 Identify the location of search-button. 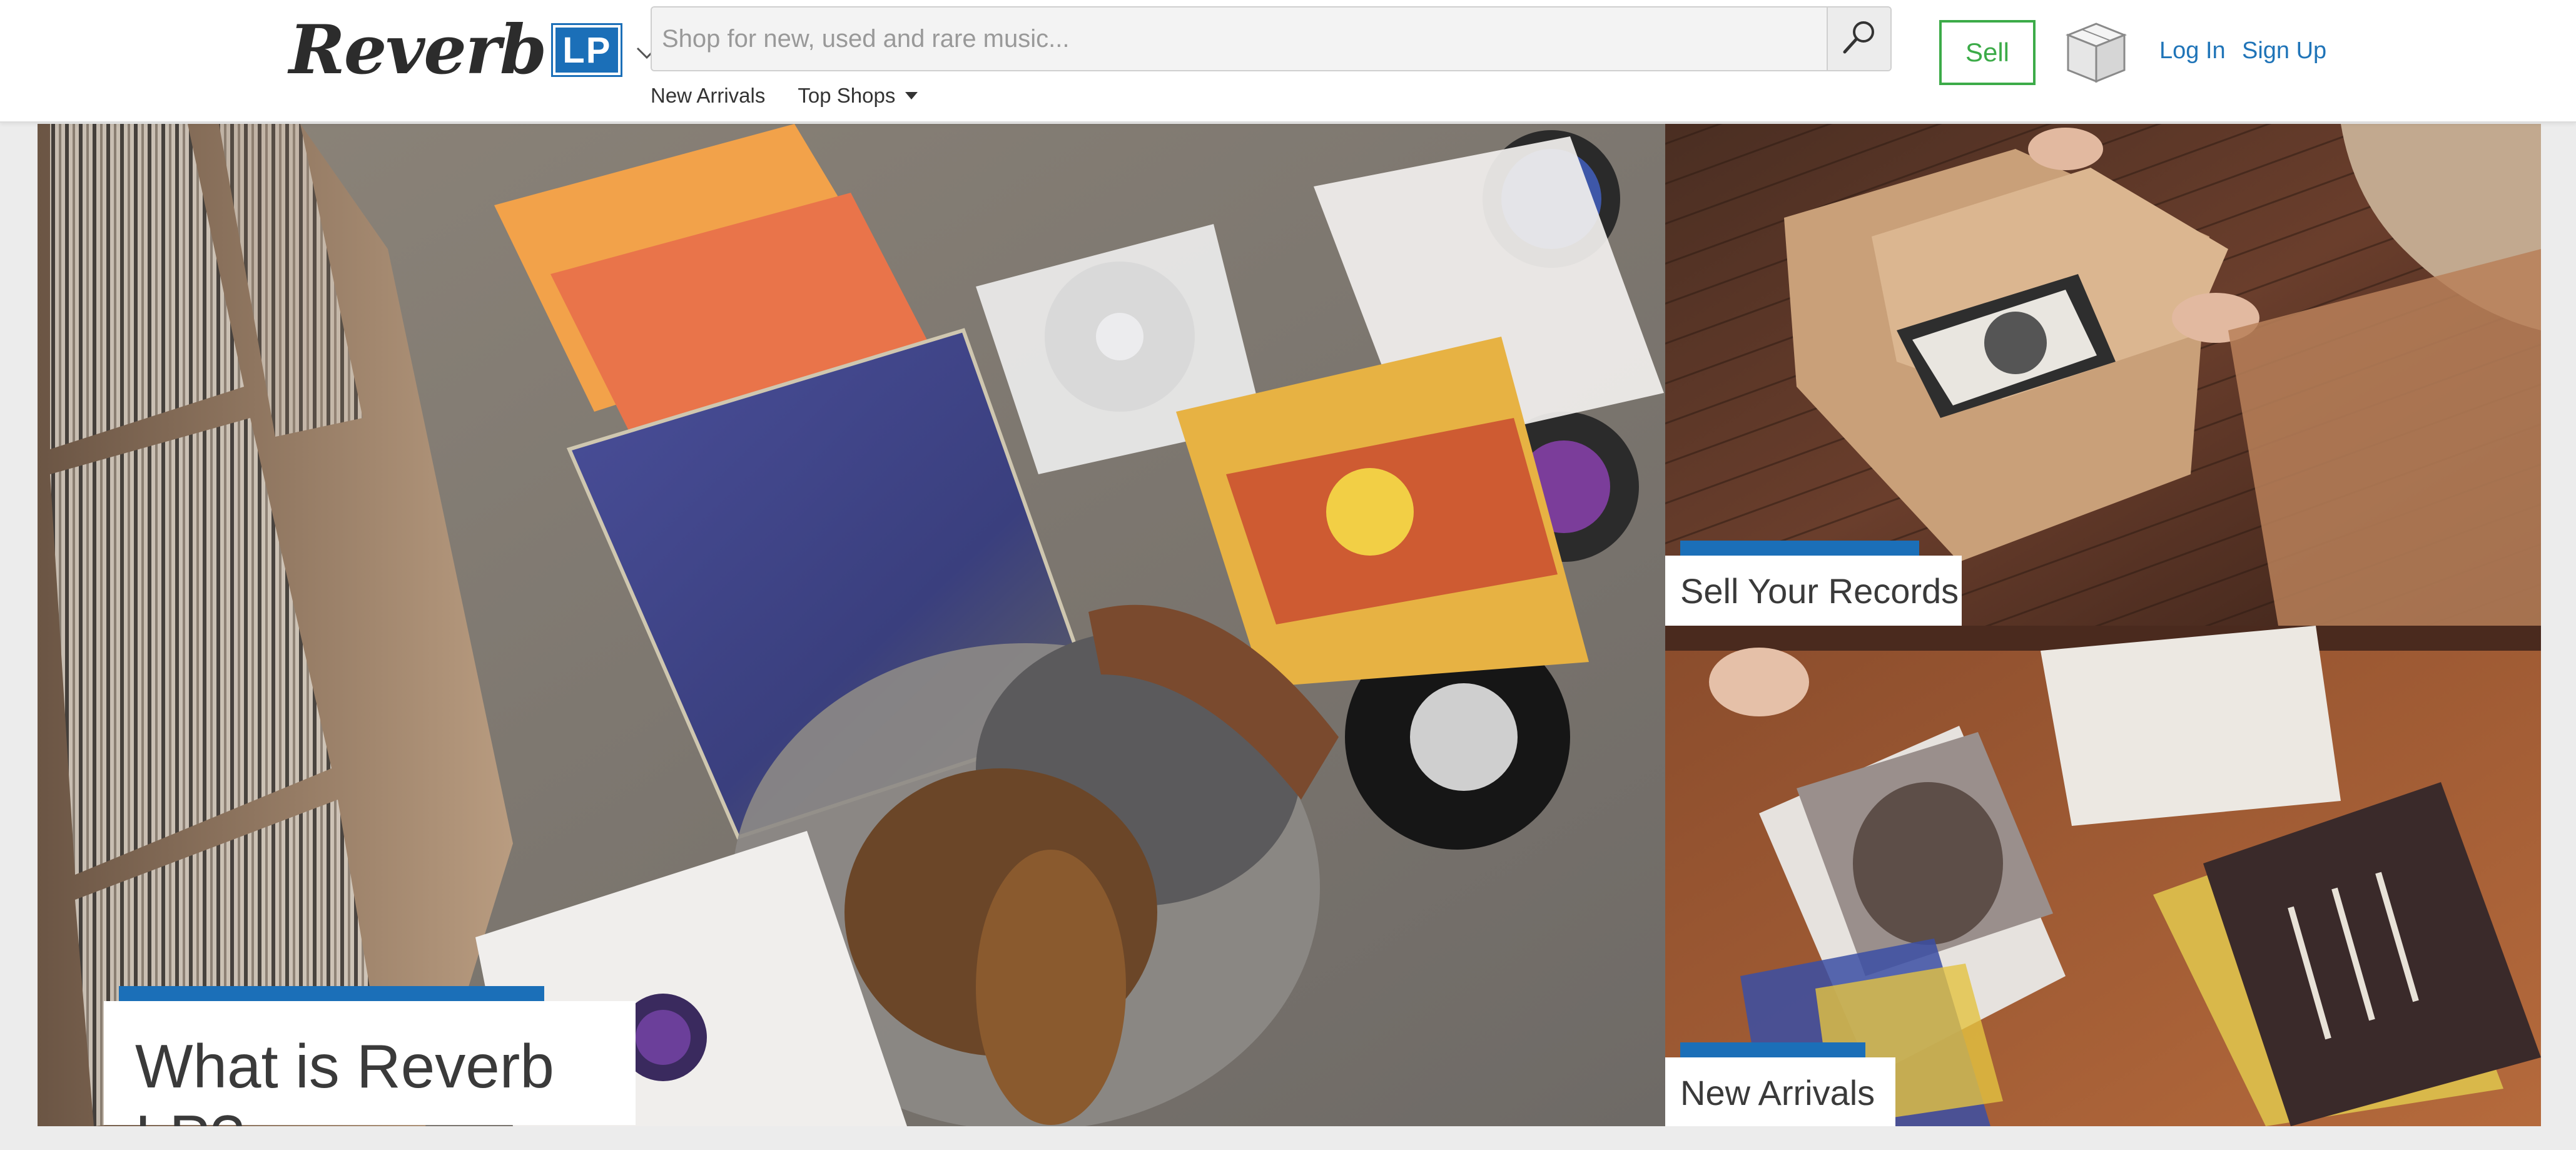
(1859, 39).